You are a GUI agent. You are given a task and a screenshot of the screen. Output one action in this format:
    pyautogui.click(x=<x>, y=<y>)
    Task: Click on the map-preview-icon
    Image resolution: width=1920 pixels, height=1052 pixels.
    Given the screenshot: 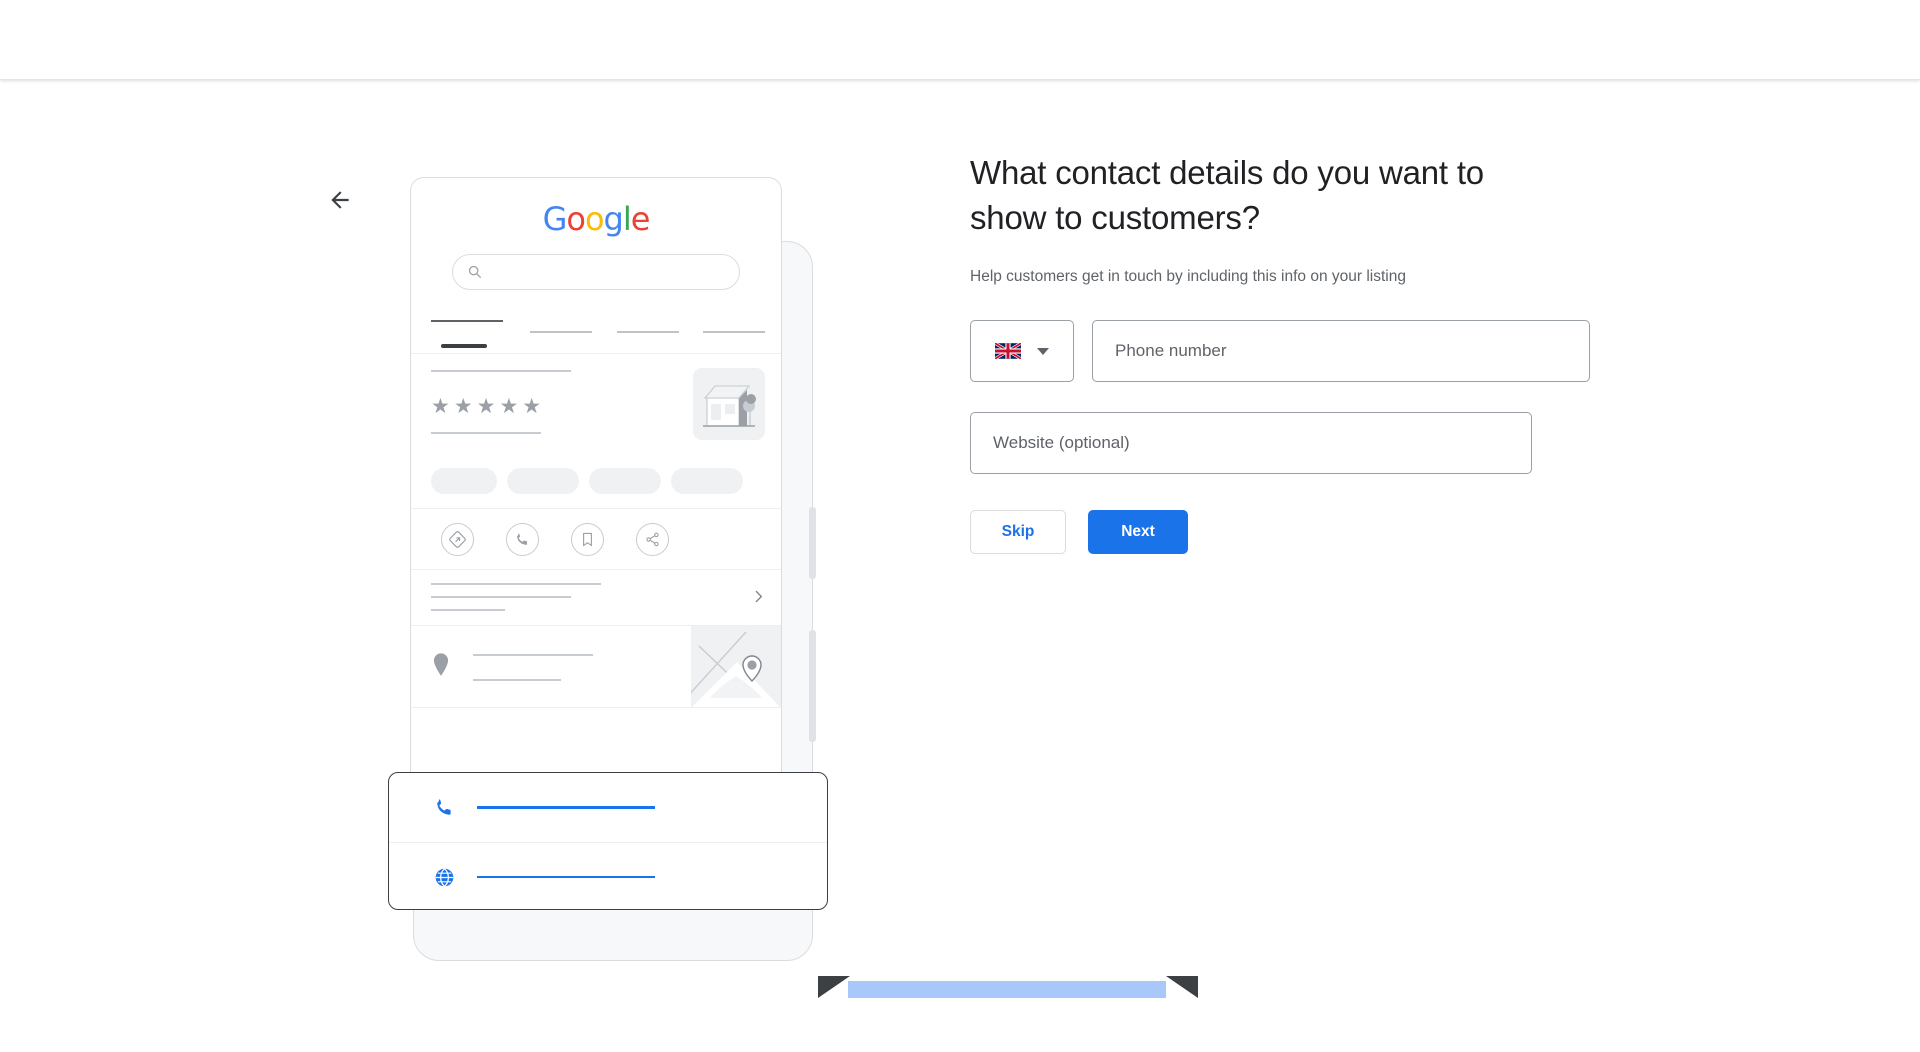 What is the action you would take?
    pyautogui.click(x=736, y=666)
    